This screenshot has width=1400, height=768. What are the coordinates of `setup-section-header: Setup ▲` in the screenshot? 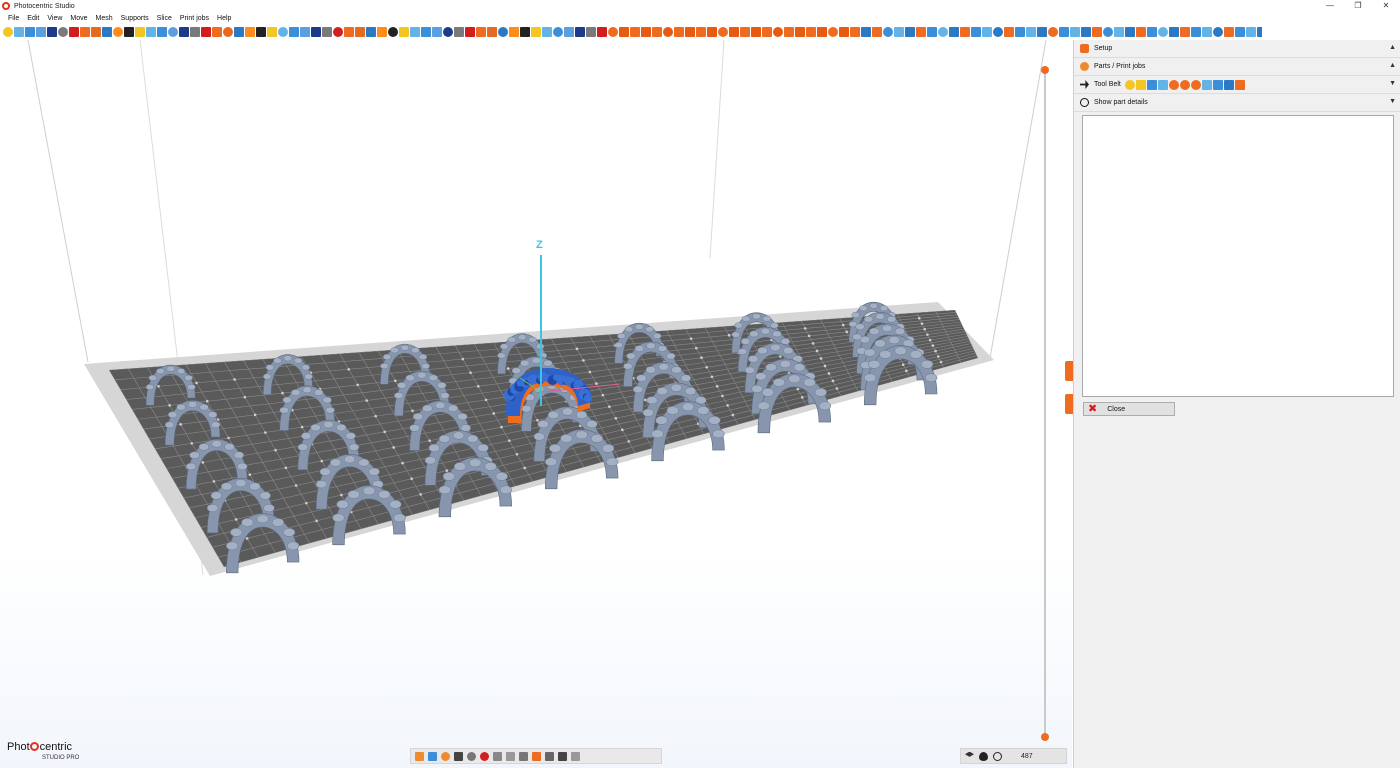 It's located at (1237, 49).